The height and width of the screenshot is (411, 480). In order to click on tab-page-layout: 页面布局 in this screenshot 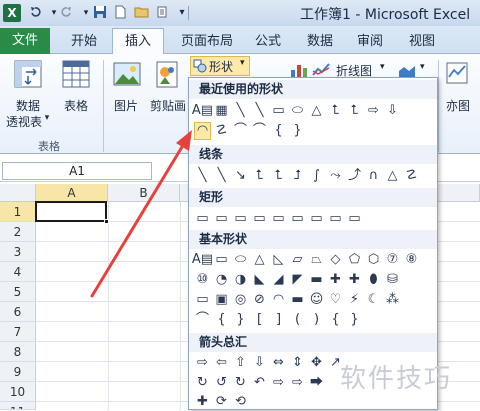, I will do `click(207, 42)`.